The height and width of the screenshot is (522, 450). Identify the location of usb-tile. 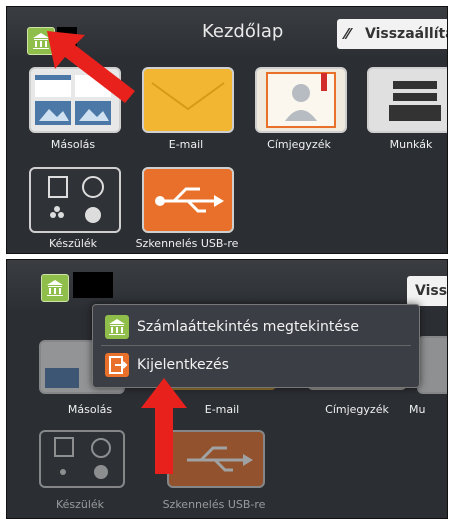
(188, 200).